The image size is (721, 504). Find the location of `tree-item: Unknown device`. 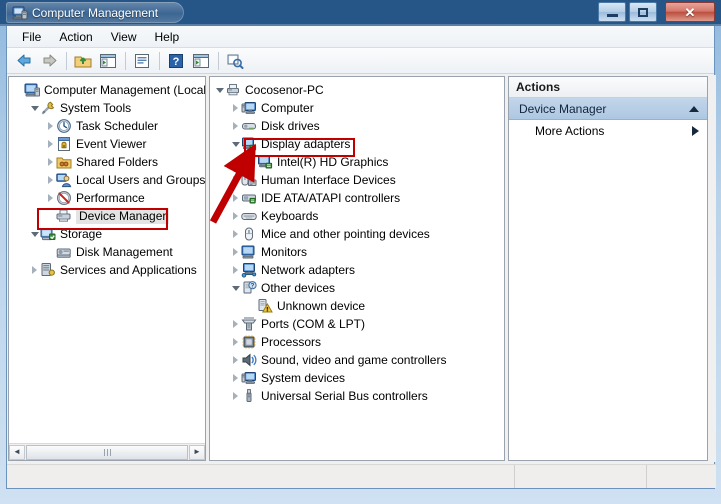

tree-item: Unknown device is located at coordinates (358, 306).